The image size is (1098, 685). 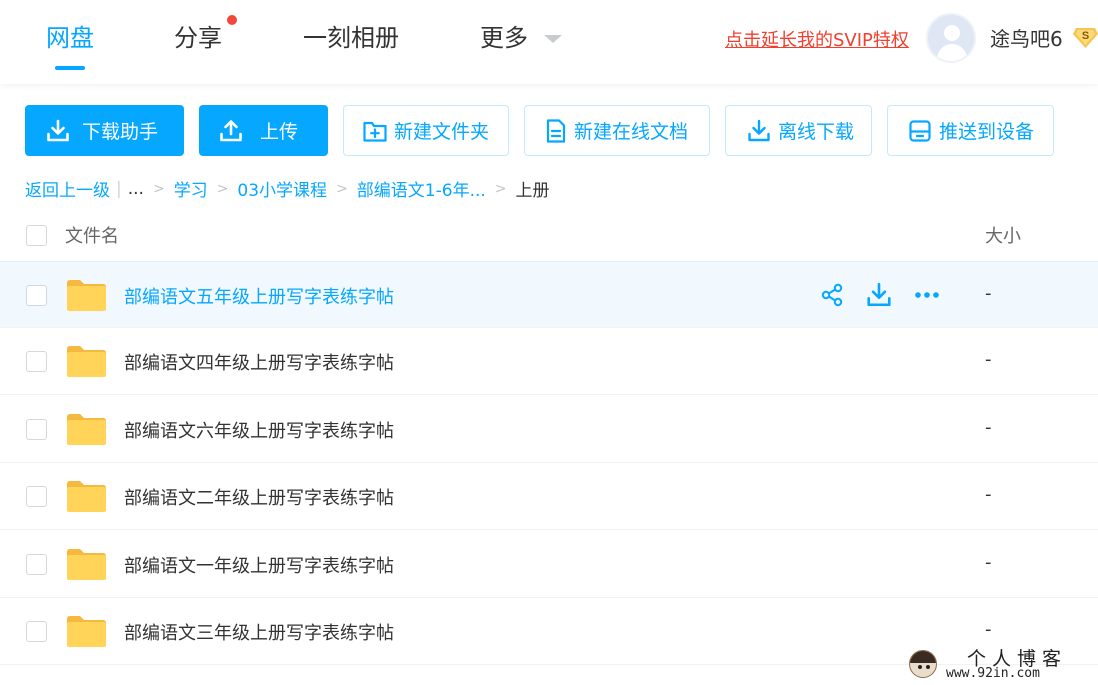 What do you see at coordinates (817, 39) in the screenshot?
I see `svip-renew-link: 点击延长我的SVIP特权` at bounding box center [817, 39].